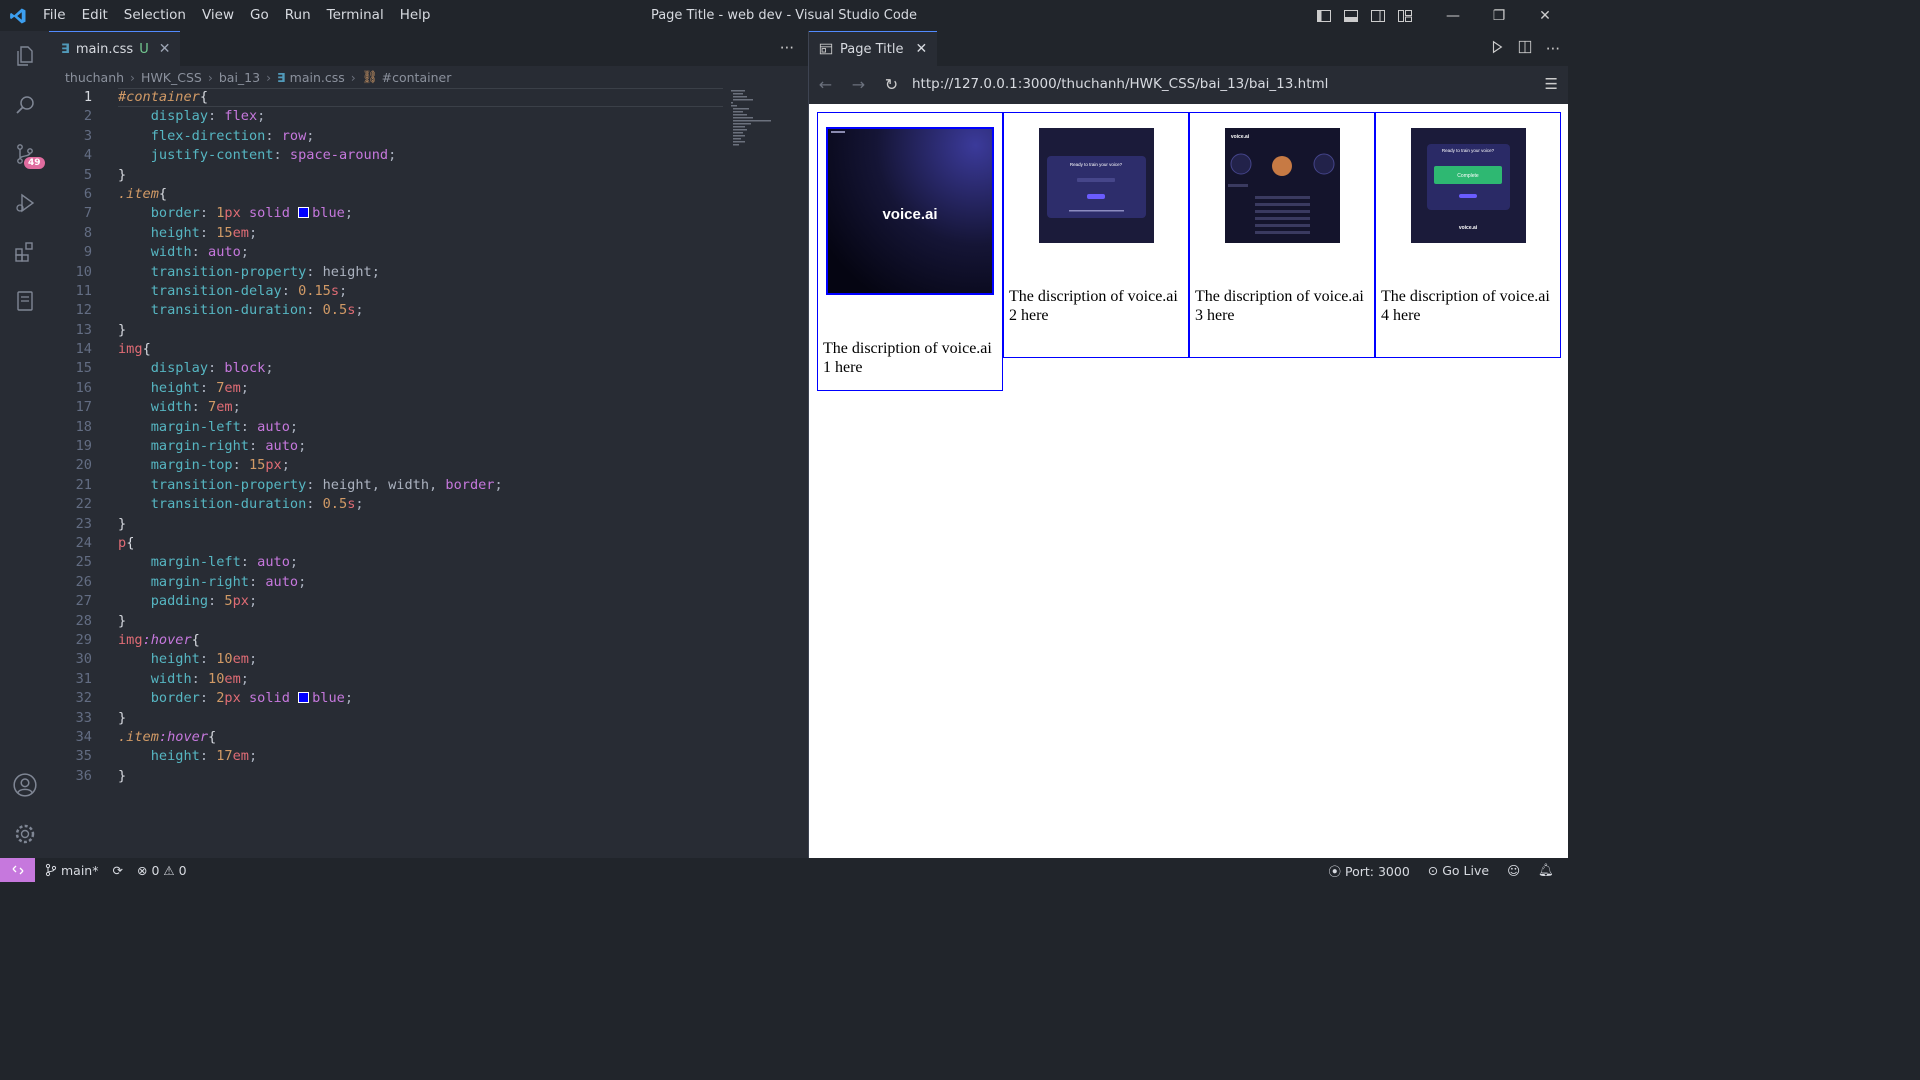  What do you see at coordinates (389, 272) in the screenshot?
I see `code-line: 10 transition-property: height;` at bounding box center [389, 272].